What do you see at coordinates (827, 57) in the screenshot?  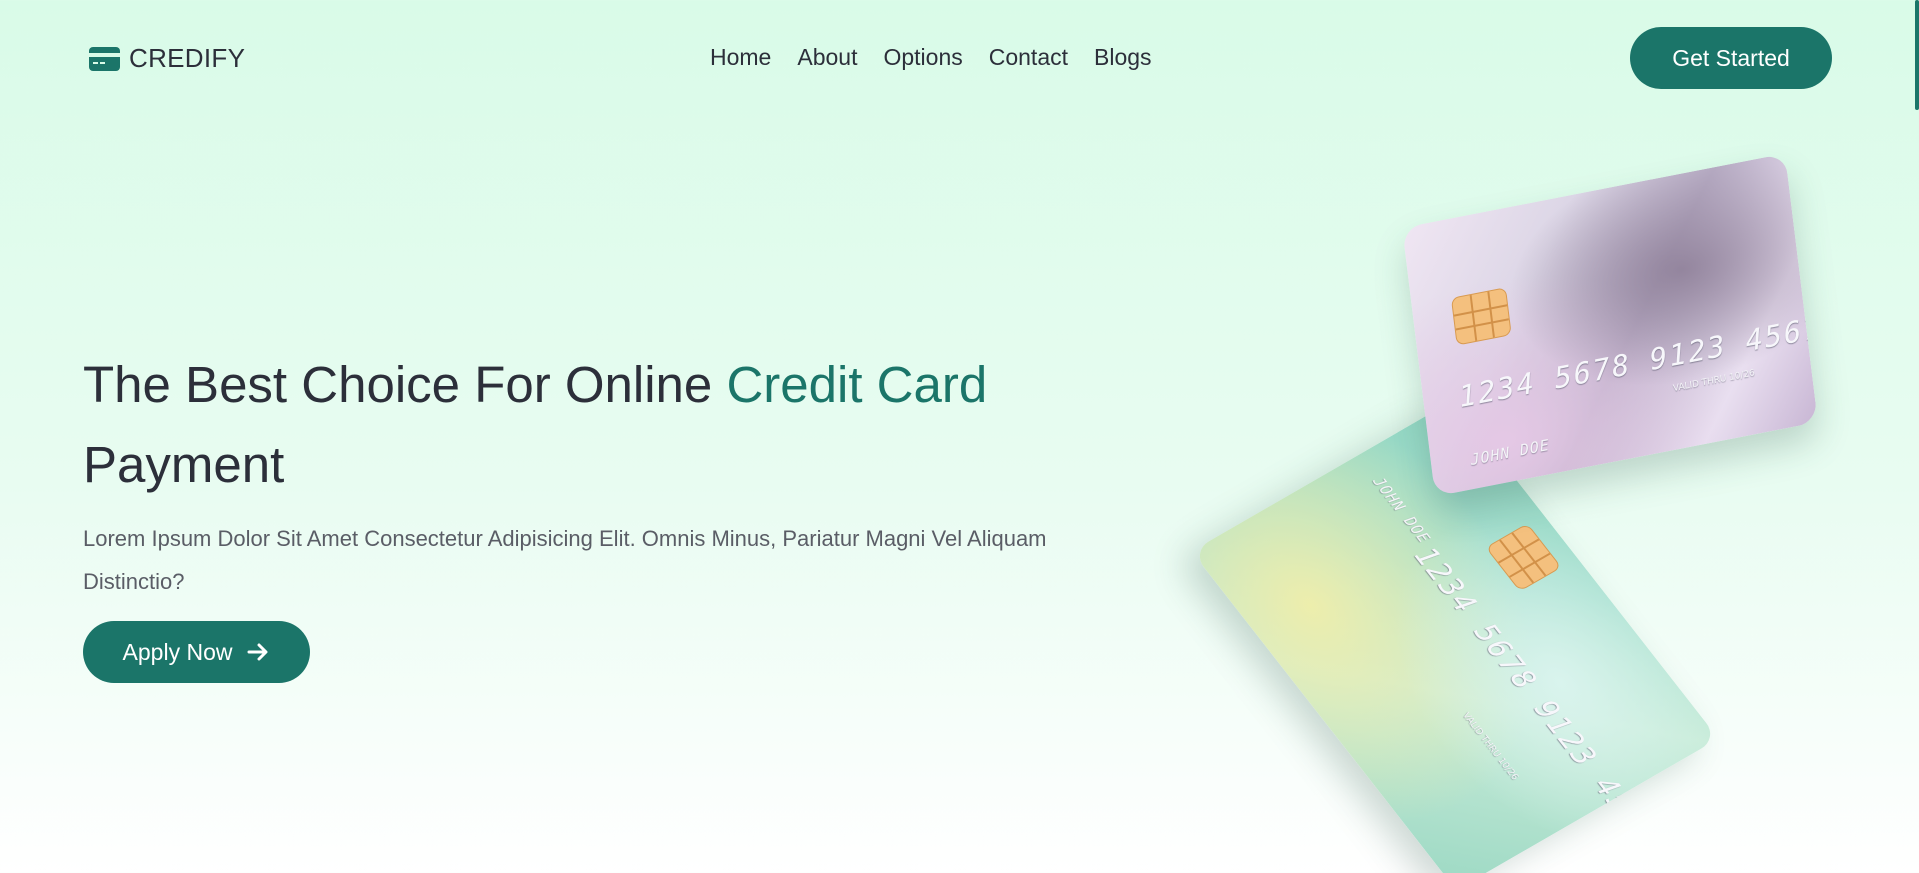 I see `nav-about: About` at bounding box center [827, 57].